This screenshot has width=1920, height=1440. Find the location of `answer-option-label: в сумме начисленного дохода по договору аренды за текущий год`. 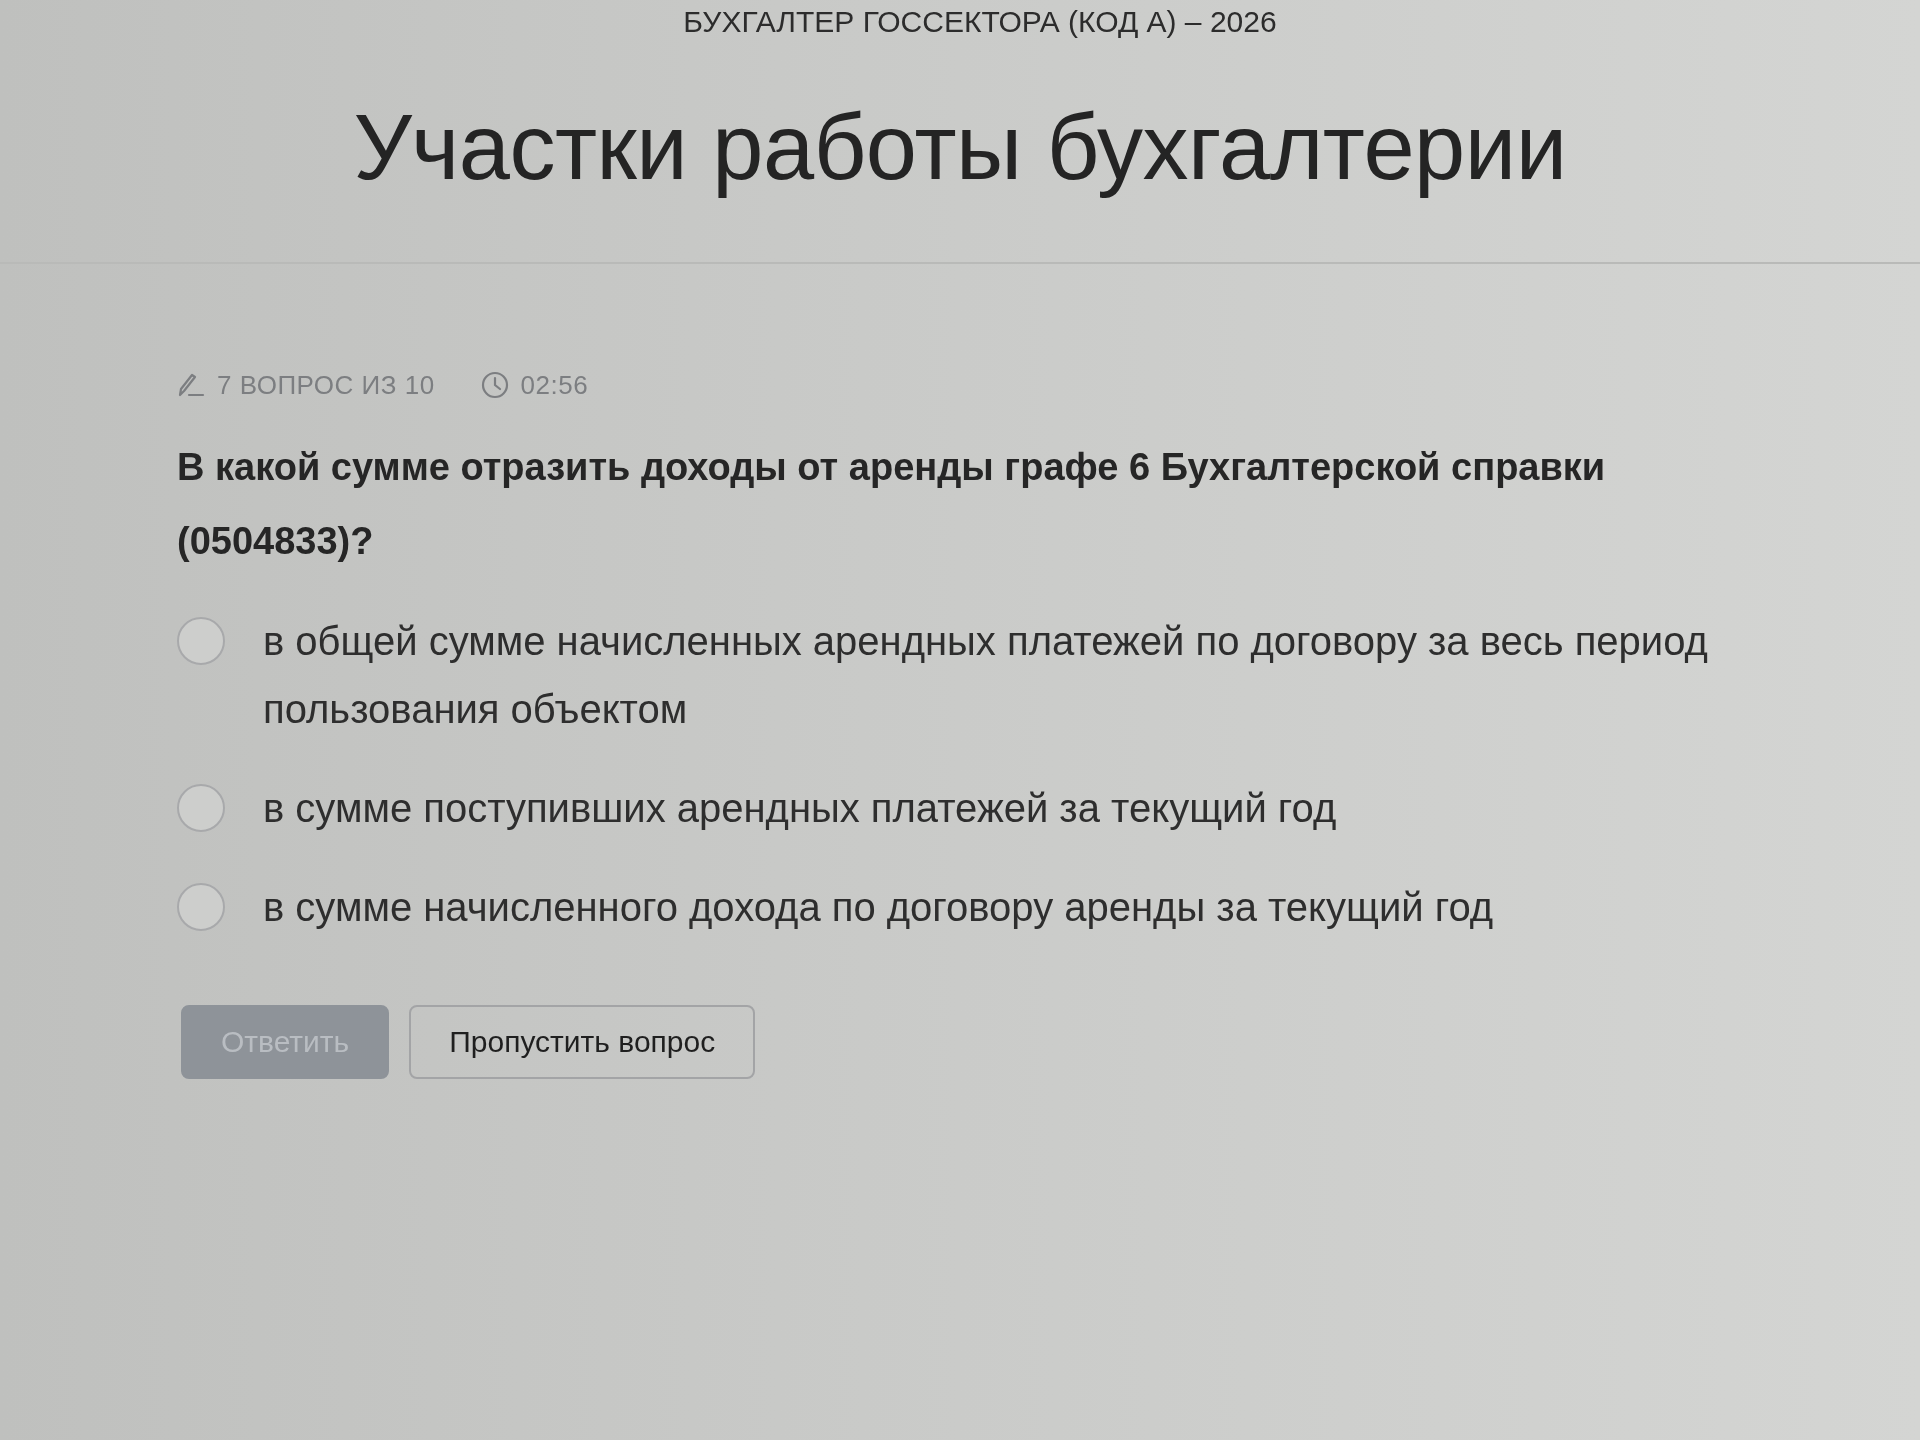

answer-option-label: в сумме начисленного дохода по договору аренды за текущий год is located at coordinates (878, 907).